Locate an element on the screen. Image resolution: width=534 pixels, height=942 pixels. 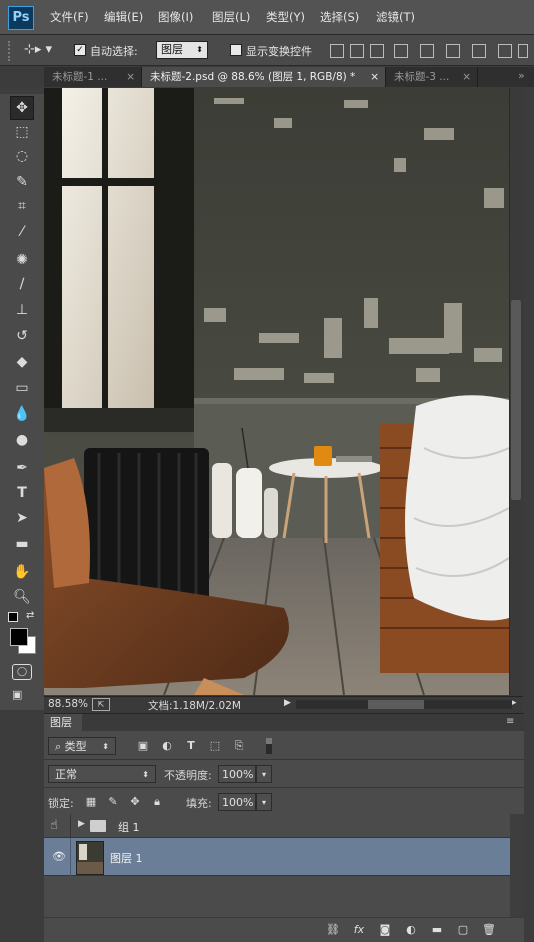
distribute-bottom-icon is located at coordinates (479, 51).